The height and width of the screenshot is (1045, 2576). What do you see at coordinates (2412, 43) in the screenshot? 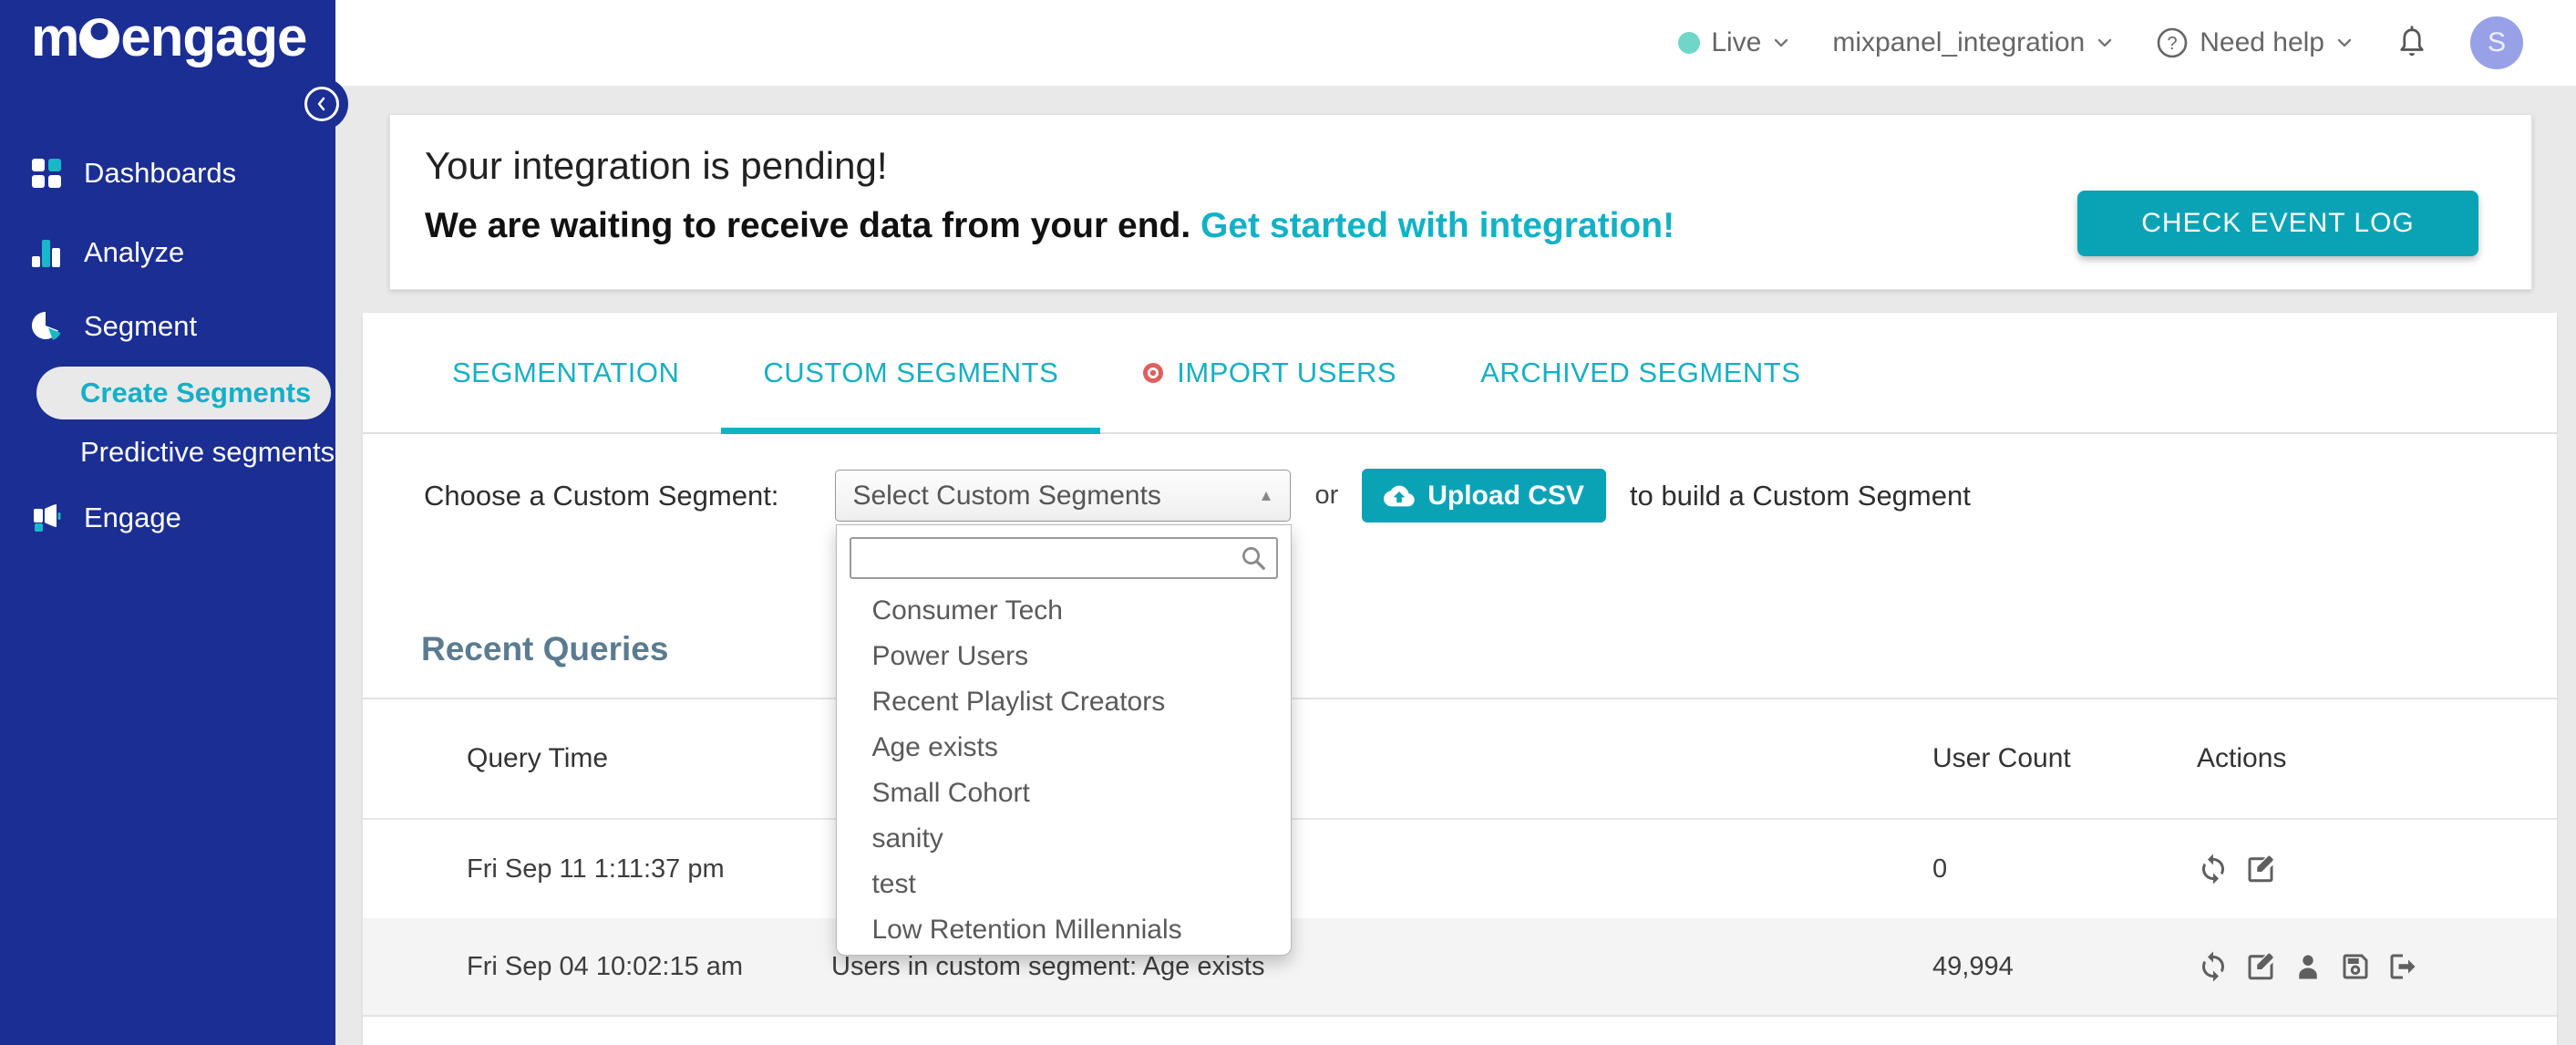
I see `notifications-bell-icon` at bounding box center [2412, 43].